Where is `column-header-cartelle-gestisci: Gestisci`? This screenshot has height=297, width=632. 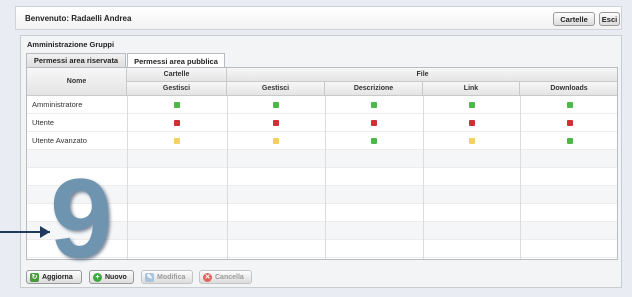
column-header-cartelle-gestisci: Gestisci is located at coordinates (177, 89).